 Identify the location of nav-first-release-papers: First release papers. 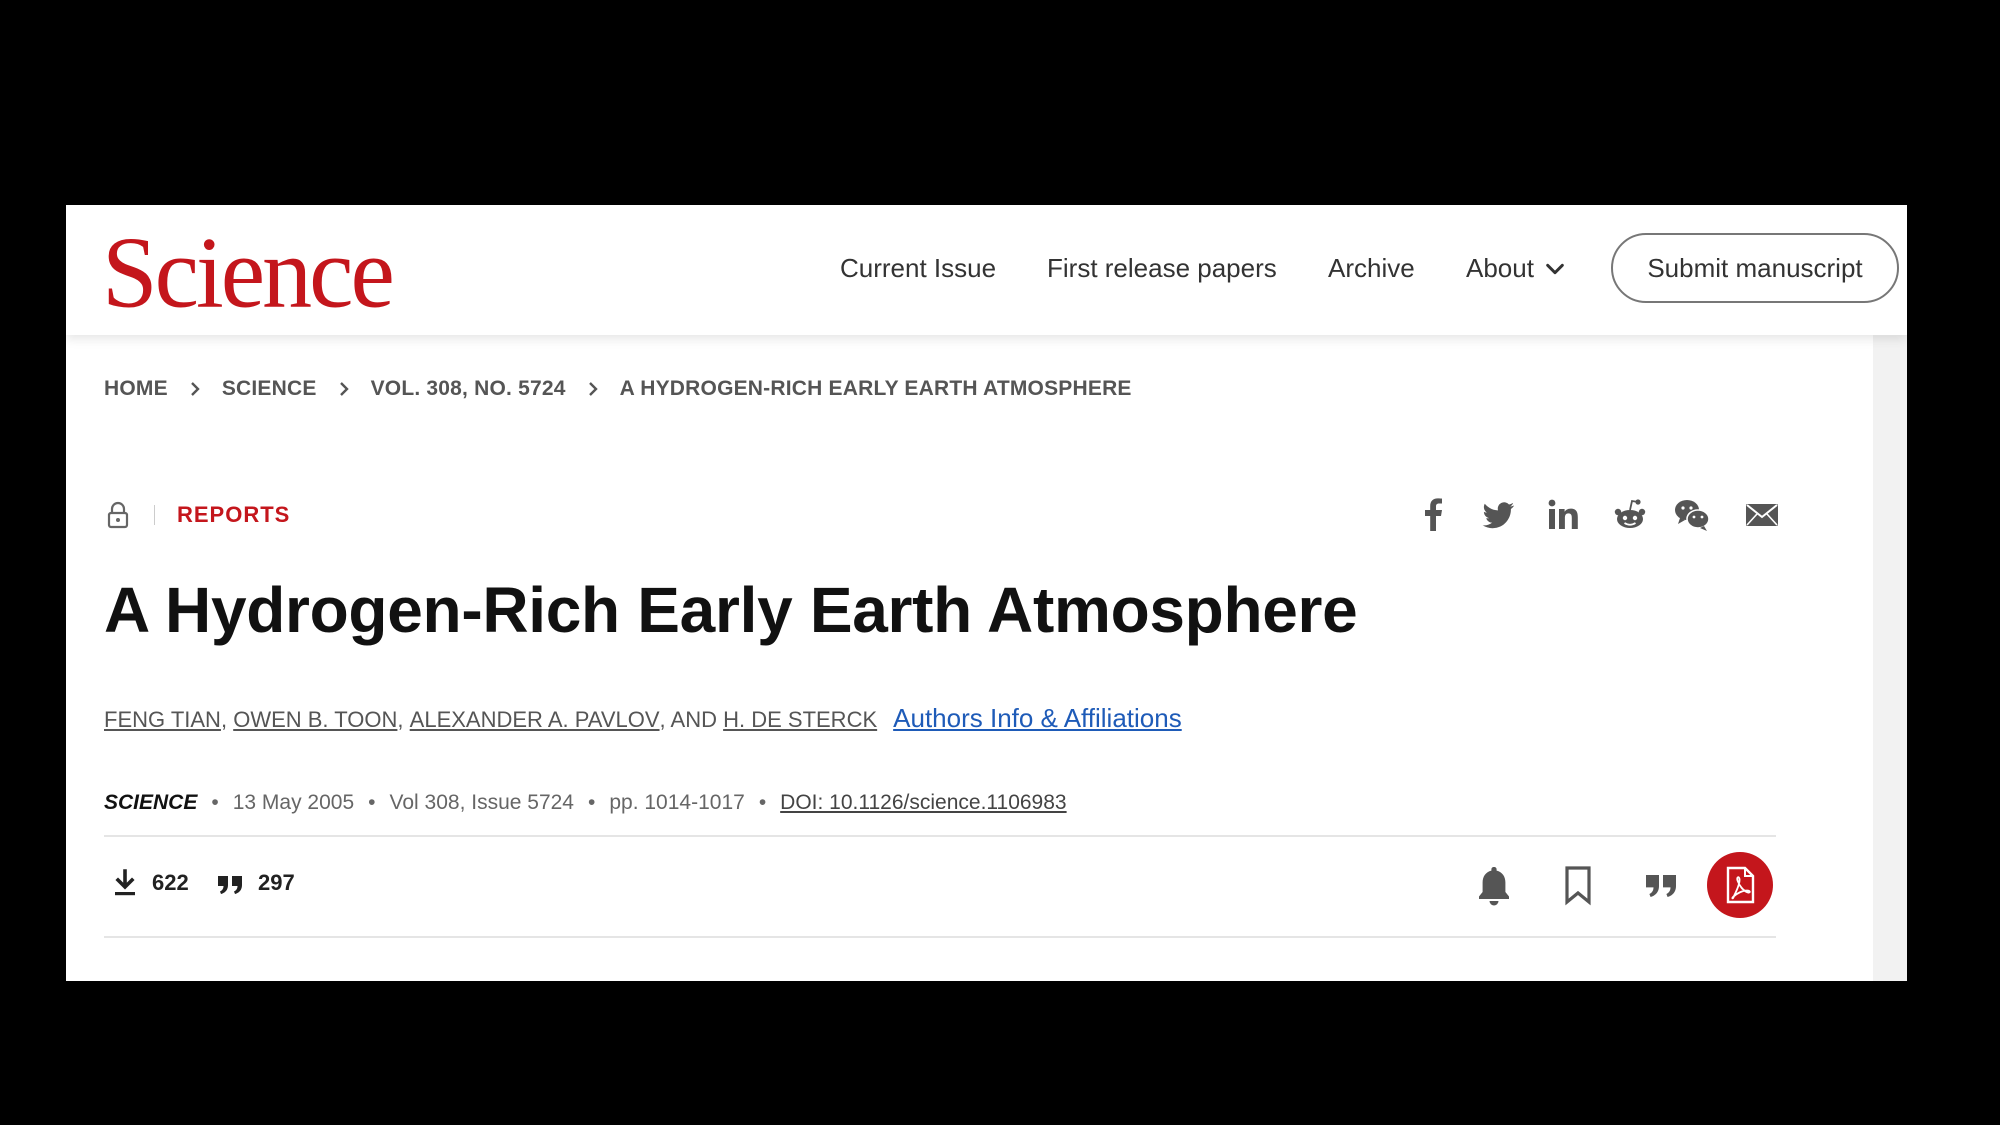
(1162, 268).